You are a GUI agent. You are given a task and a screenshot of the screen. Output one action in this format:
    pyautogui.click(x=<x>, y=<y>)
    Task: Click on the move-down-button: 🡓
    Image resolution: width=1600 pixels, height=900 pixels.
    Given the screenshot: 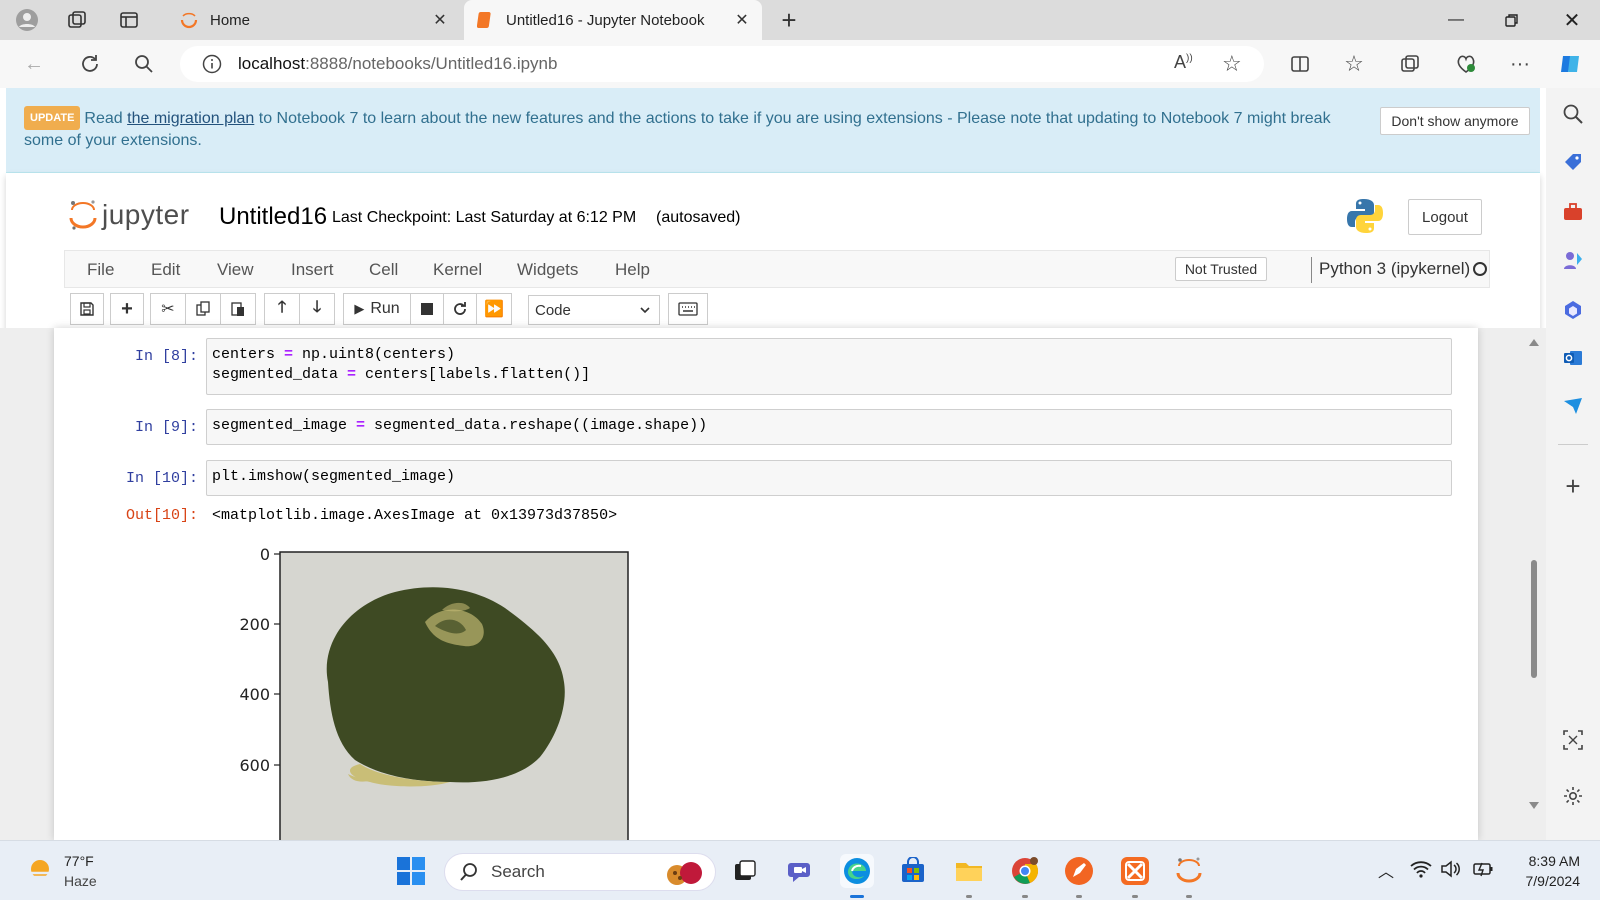 What is the action you would take?
    pyautogui.click(x=317, y=309)
    